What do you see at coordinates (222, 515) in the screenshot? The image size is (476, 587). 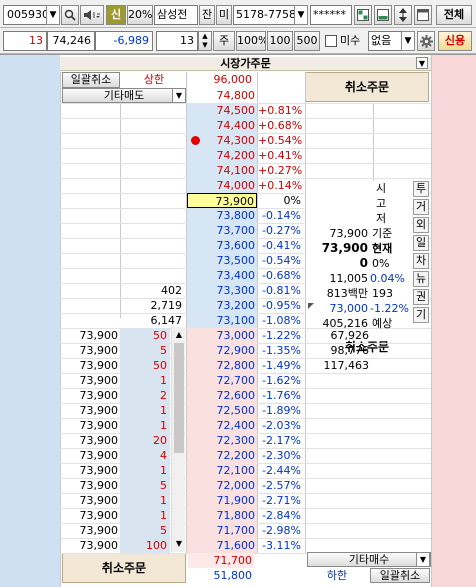 I see `bid-price: 71,800` at bounding box center [222, 515].